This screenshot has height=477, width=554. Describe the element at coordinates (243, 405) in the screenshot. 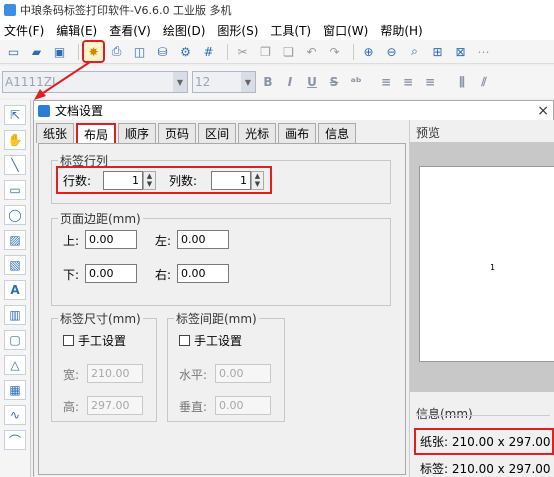

I see `gap-vertical-input: 0.00` at that location.